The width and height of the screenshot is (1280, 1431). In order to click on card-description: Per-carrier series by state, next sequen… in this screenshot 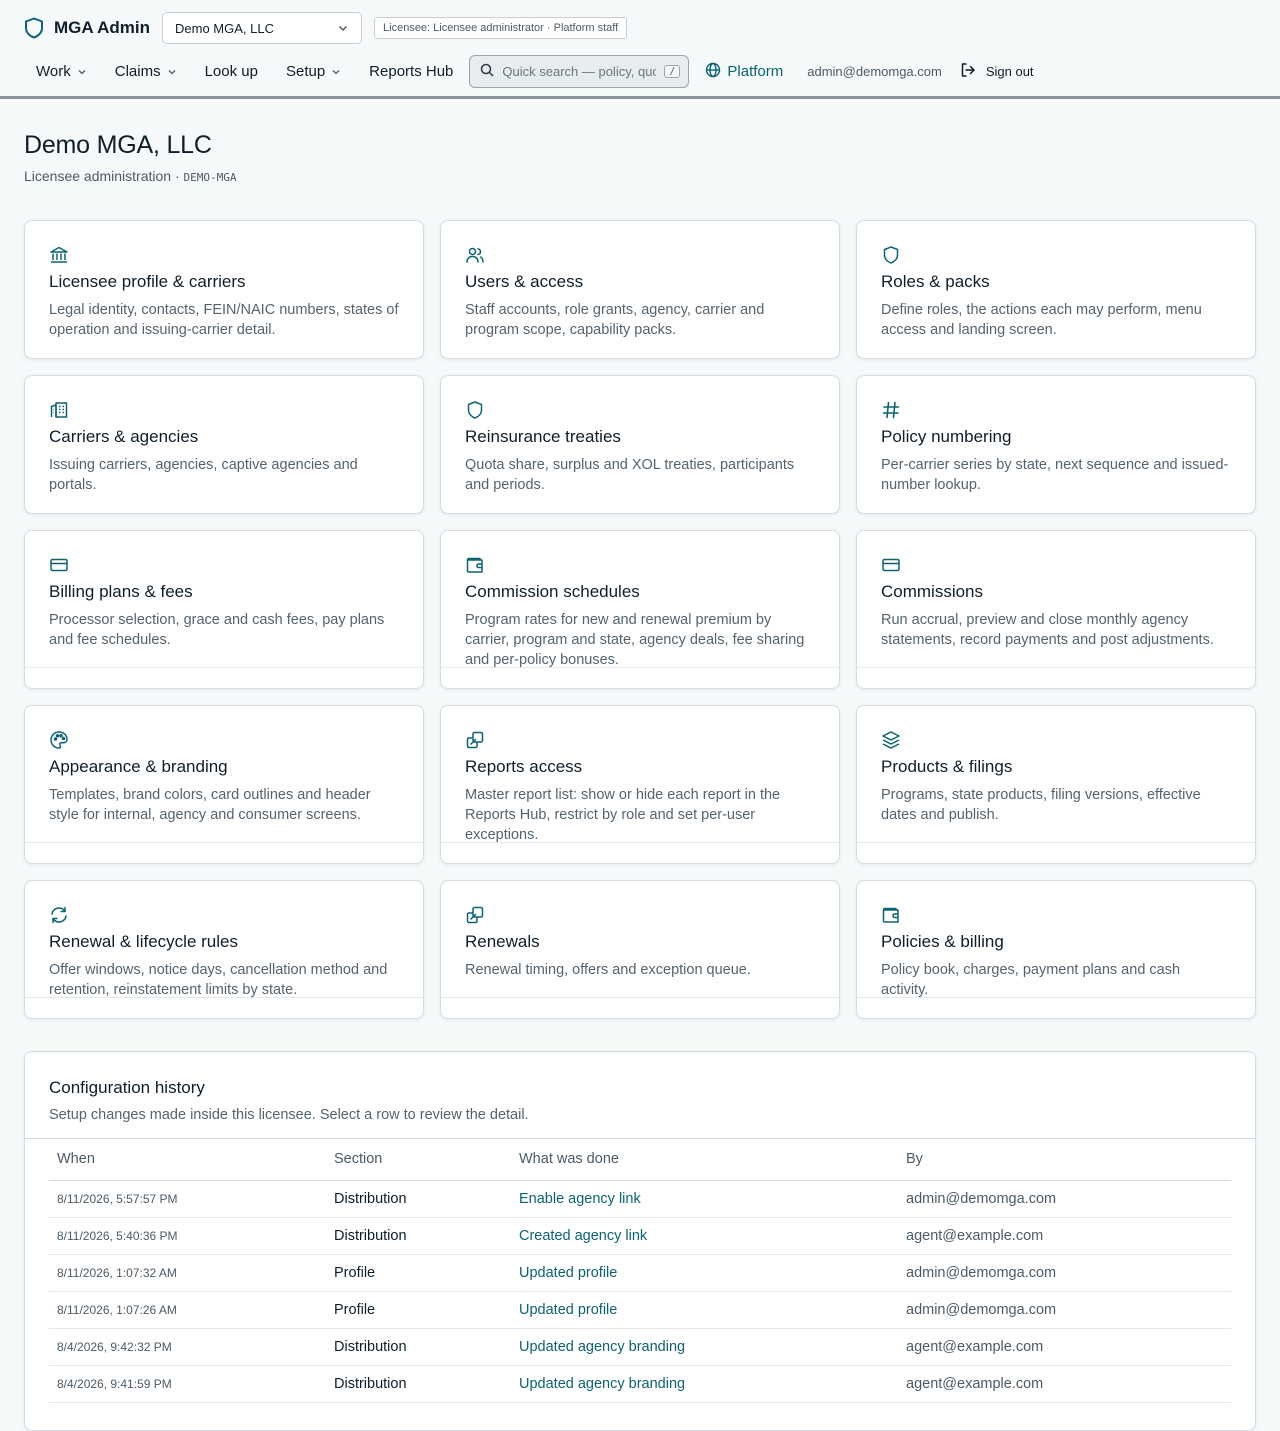, I will do `click(1055, 475)`.